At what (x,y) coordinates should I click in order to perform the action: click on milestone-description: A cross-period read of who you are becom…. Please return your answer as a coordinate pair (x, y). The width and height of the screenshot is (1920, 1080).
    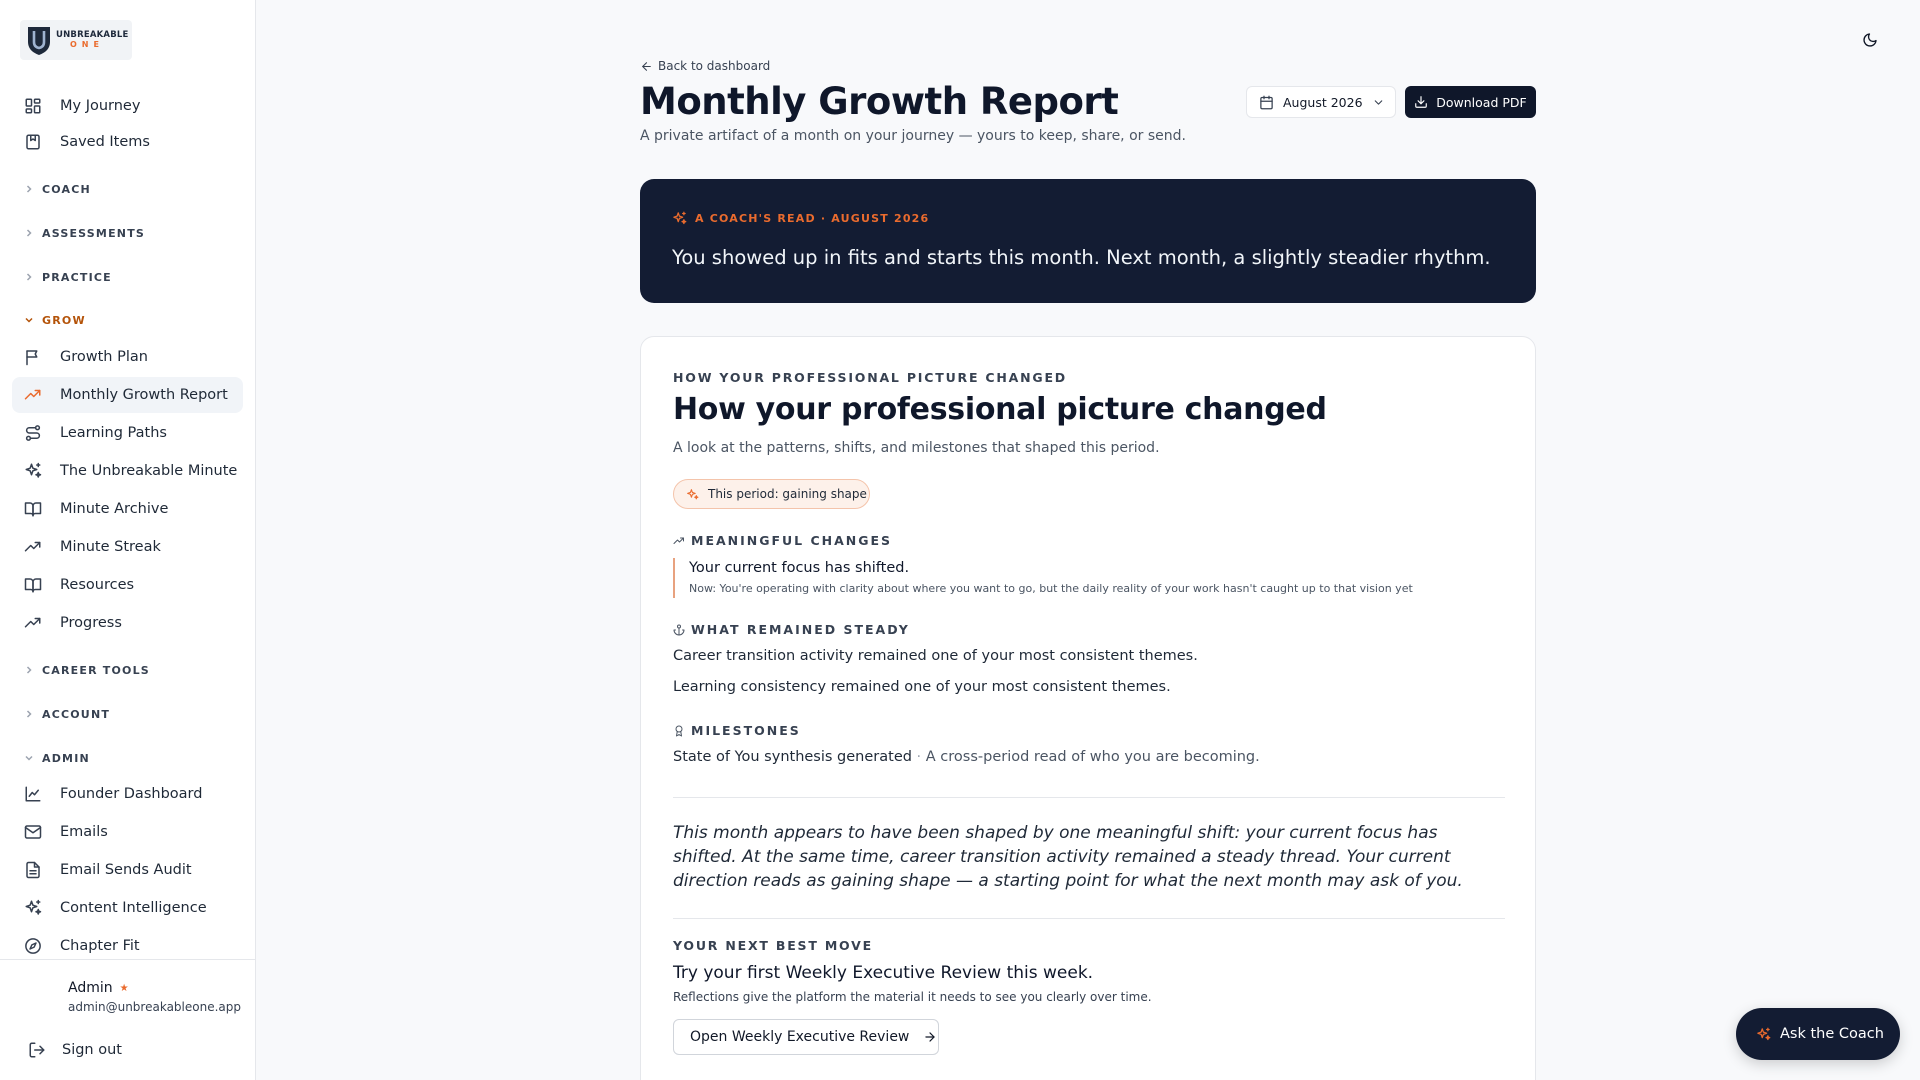
    Looking at the image, I should click on (1092, 757).